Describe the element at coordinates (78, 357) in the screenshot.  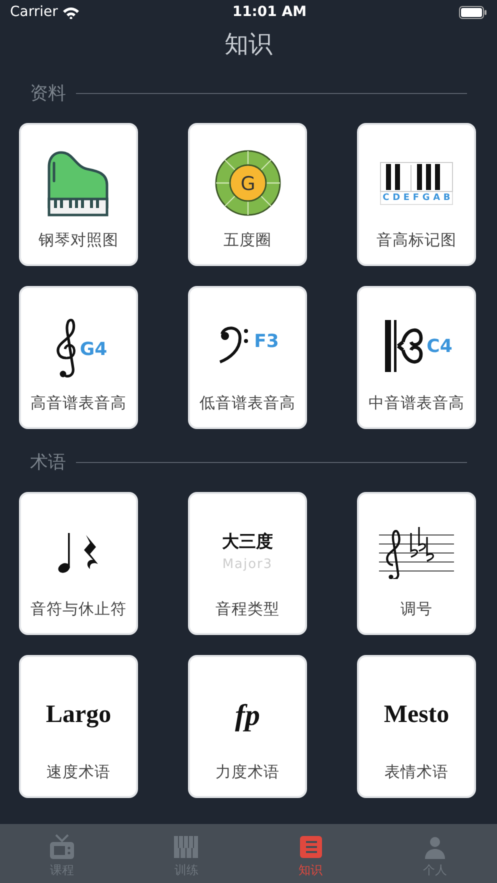
I see `topic-card: G4 高音谱表音高` at that location.